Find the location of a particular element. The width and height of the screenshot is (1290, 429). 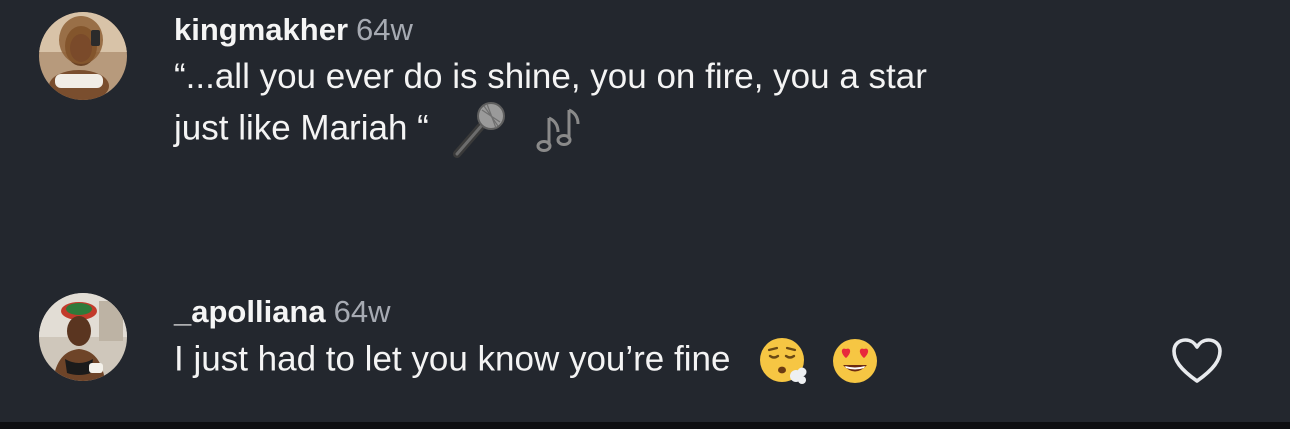

microphone-icon is located at coordinates (479, 130).